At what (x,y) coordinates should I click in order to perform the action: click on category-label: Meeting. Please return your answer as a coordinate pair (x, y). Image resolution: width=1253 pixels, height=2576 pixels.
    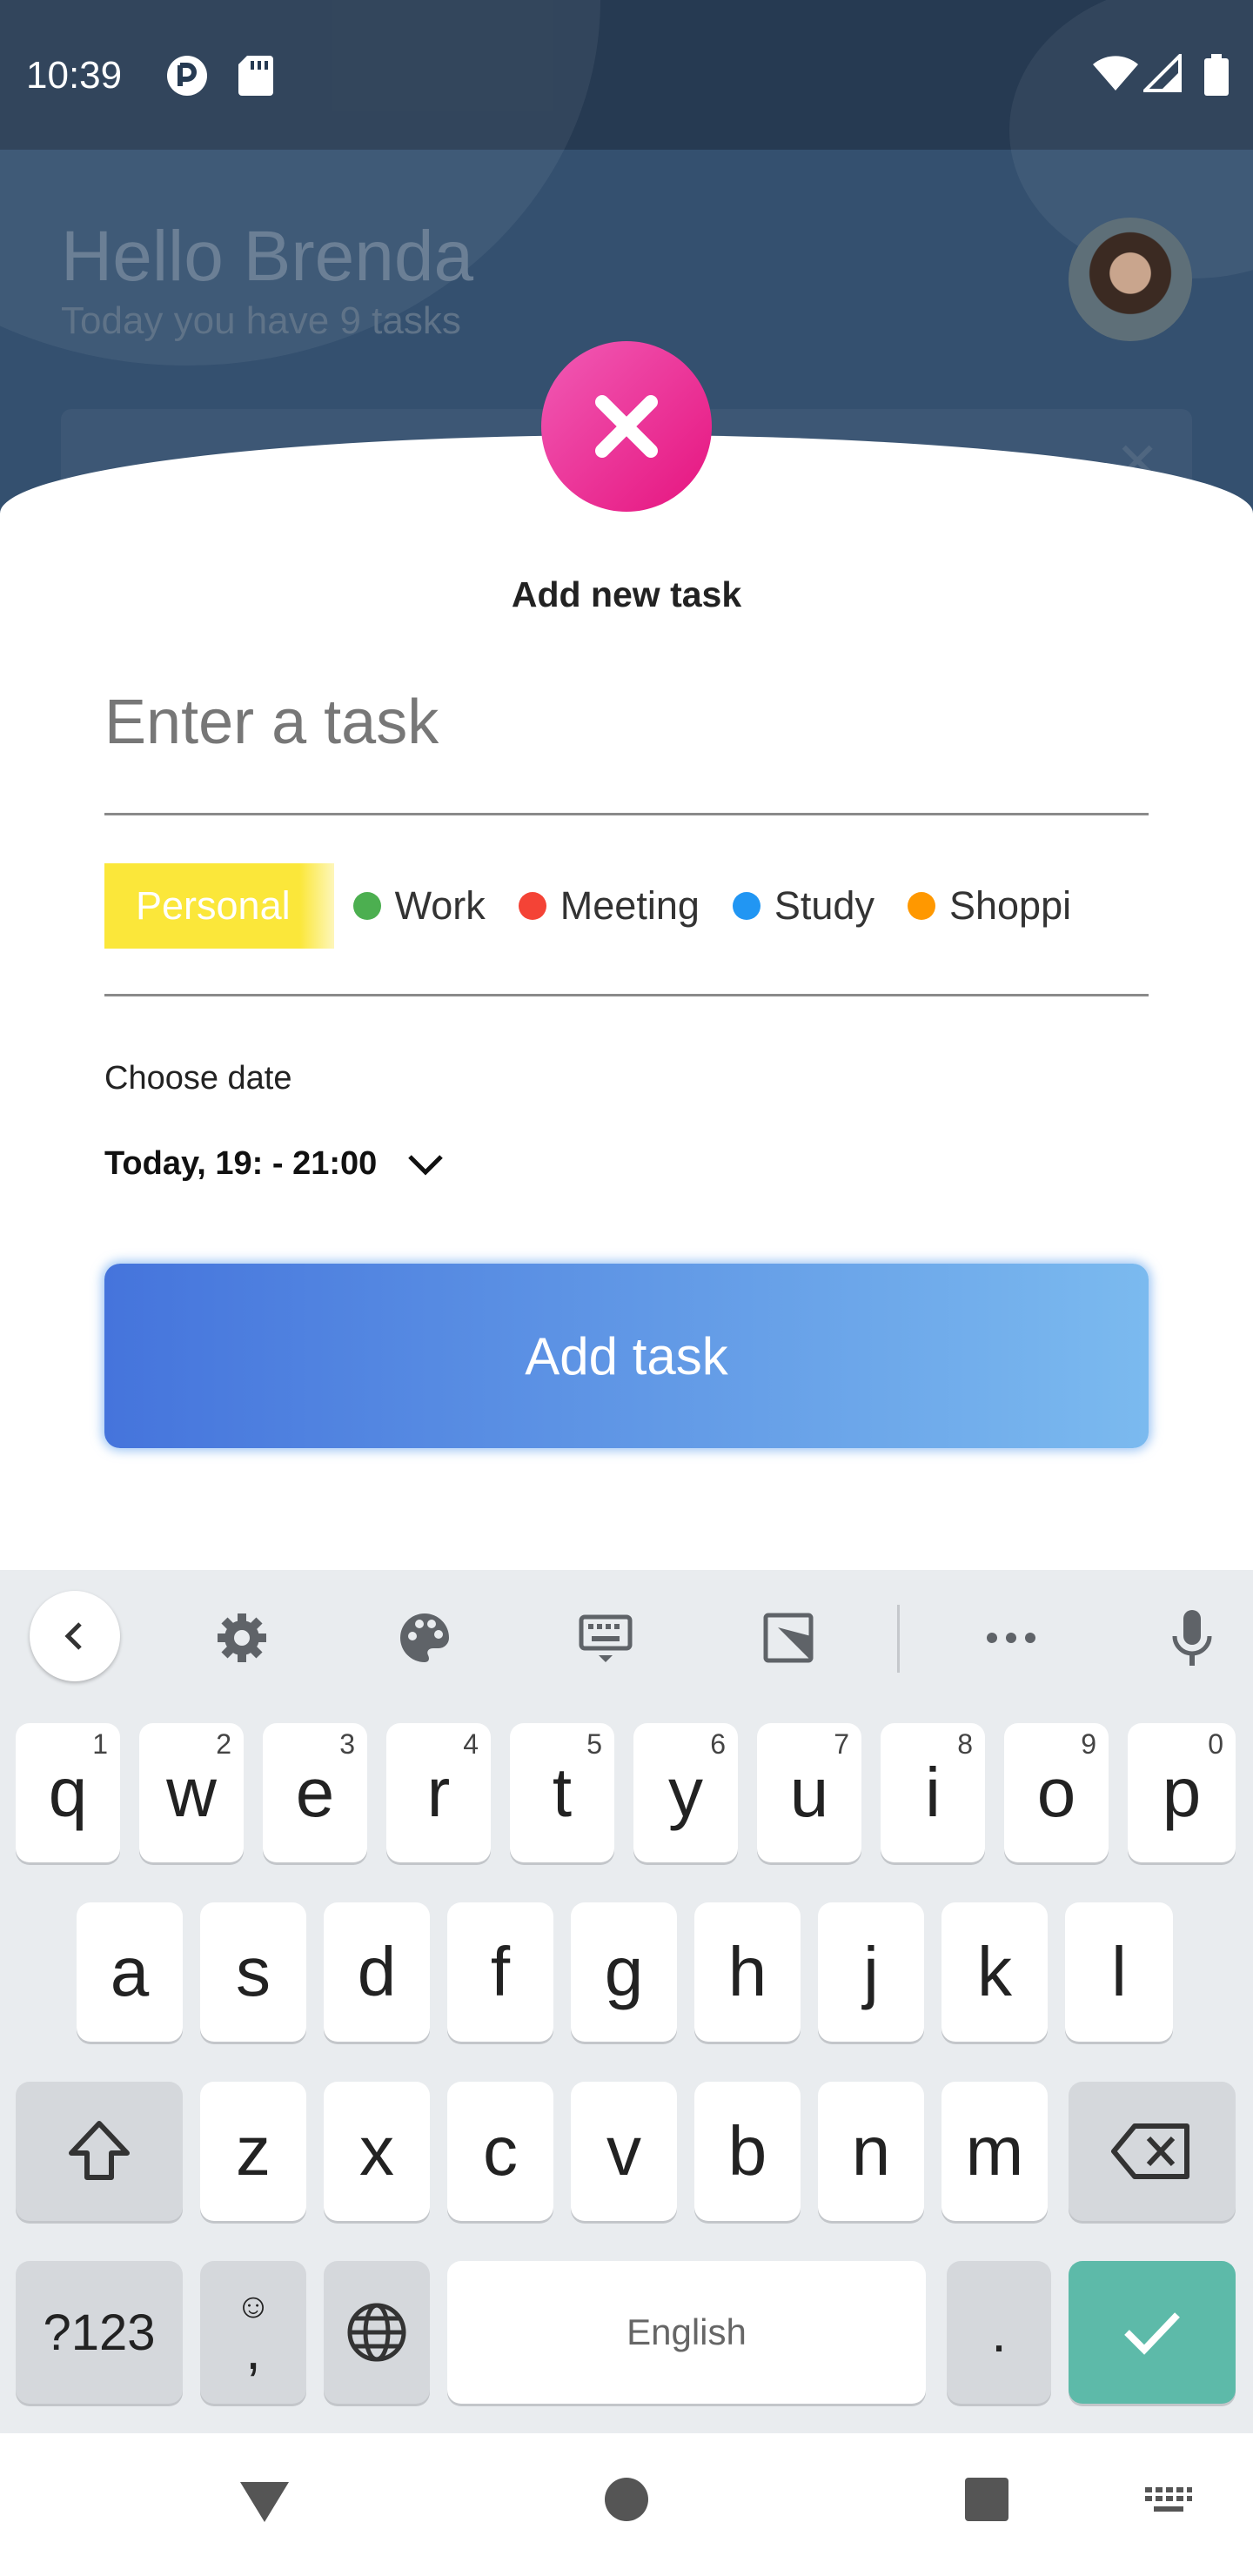
    Looking at the image, I should click on (629, 906).